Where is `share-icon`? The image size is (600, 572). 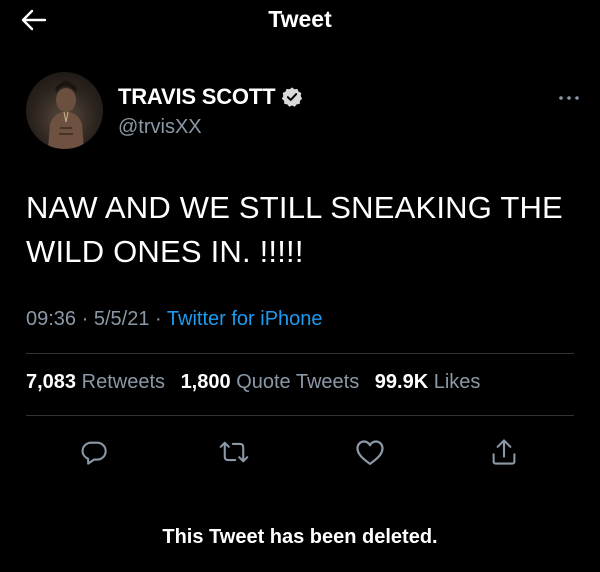 share-icon is located at coordinates (504, 452).